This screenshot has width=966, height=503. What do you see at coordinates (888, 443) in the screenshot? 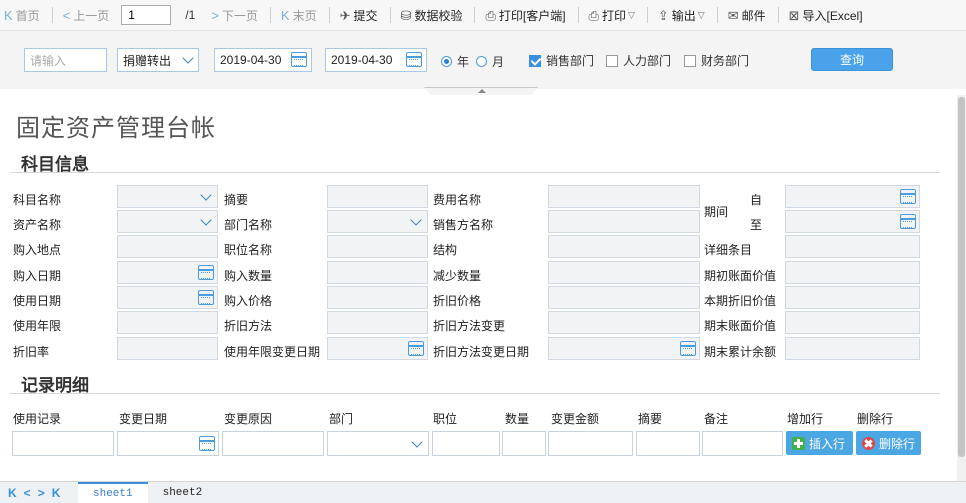
I see `delete-row-button: 删除行` at bounding box center [888, 443].